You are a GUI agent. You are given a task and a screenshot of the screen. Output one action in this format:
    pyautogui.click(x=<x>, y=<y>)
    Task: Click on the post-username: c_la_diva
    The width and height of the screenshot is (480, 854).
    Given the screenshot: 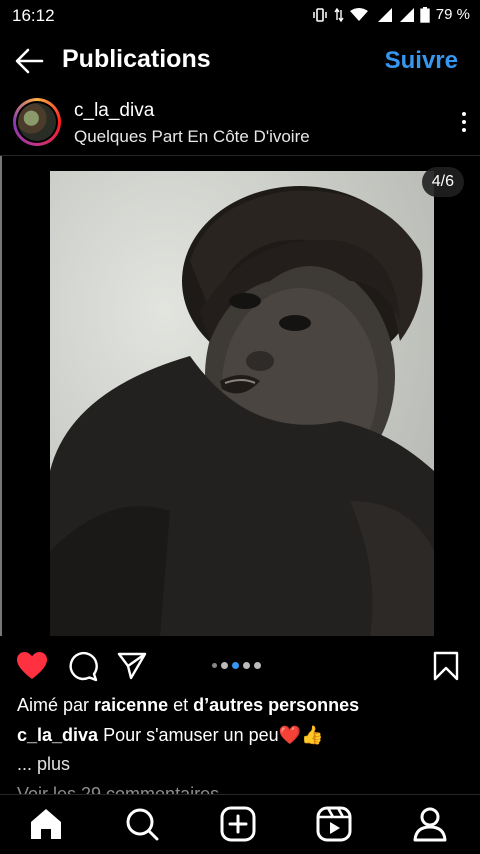 What is the action you would take?
    pyautogui.click(x=114, y=111)
    